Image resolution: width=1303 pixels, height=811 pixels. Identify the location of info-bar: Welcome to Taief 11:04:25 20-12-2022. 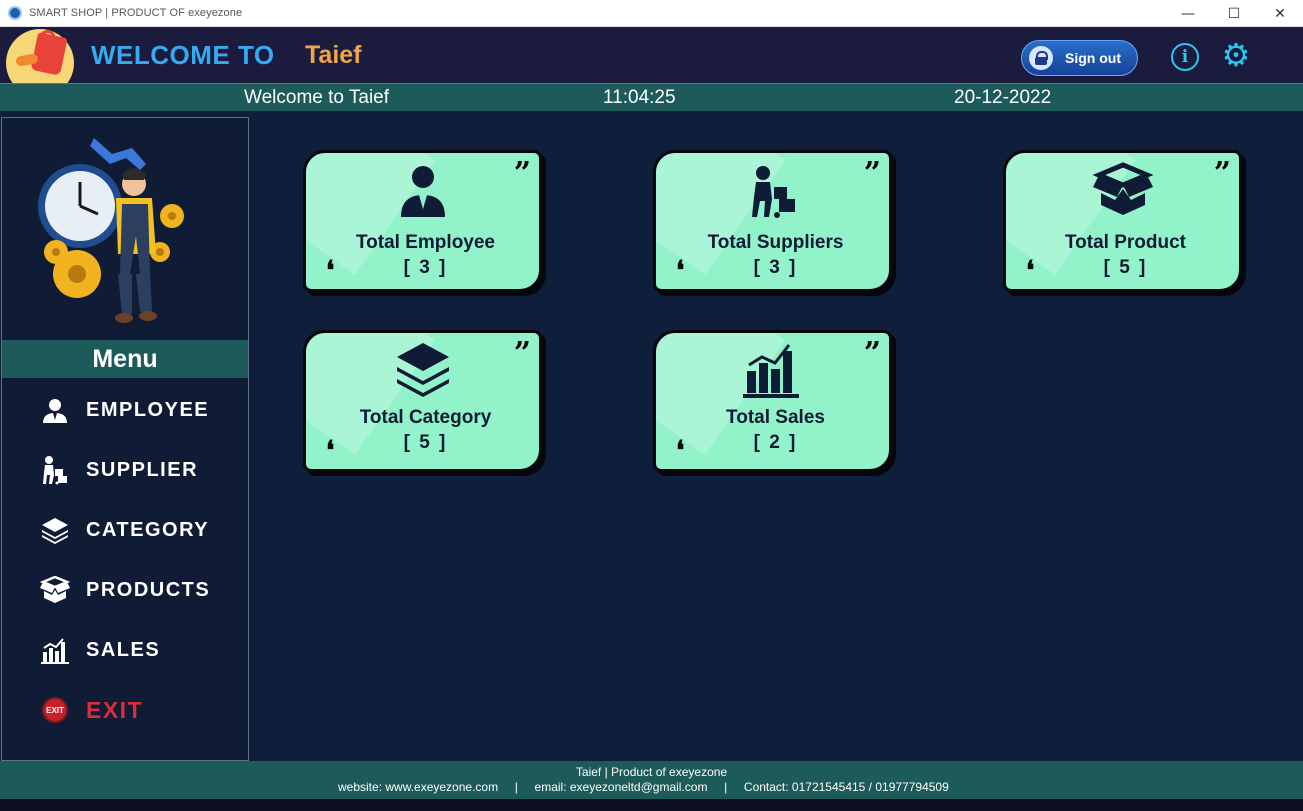
(651, 97).